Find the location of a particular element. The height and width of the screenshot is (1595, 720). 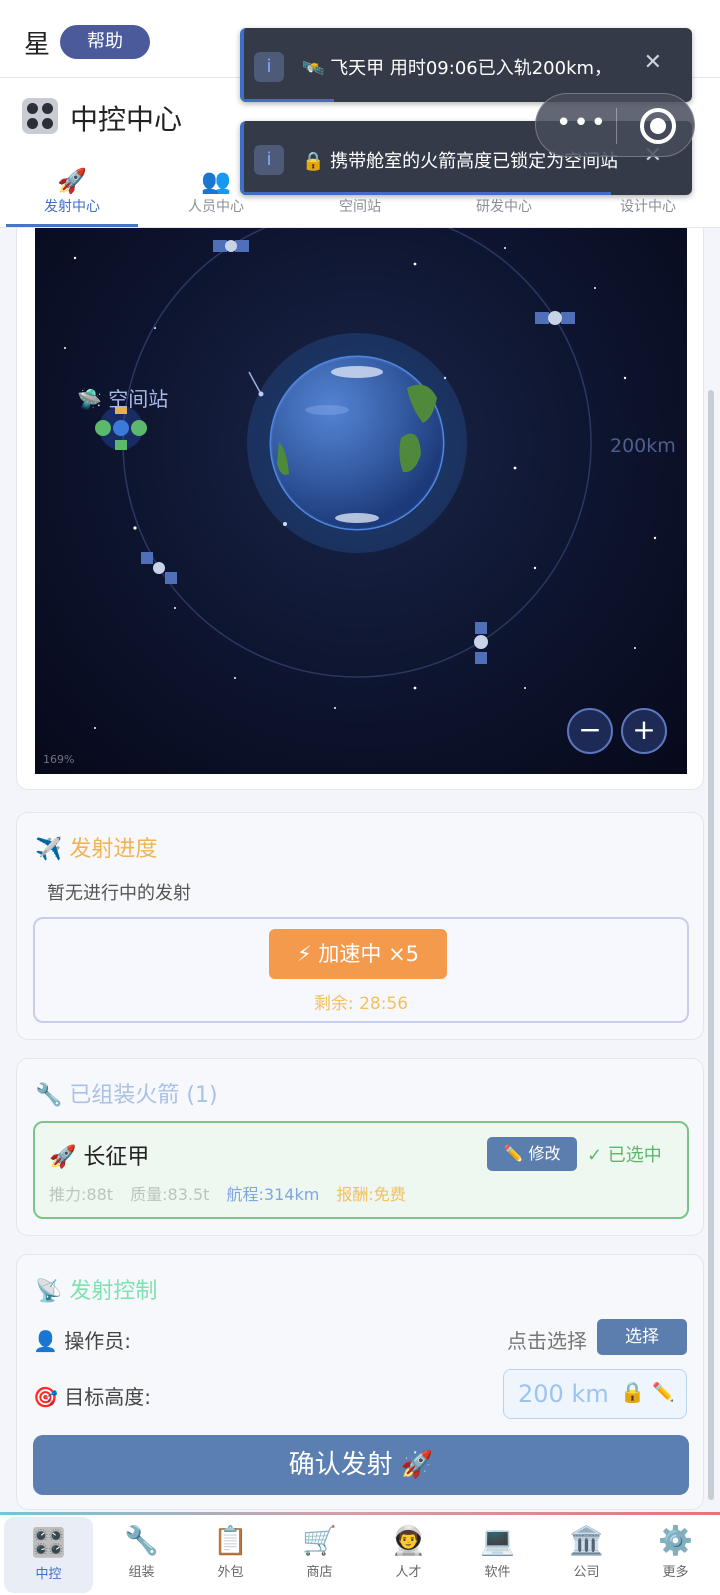

nav-company: 🏛️ 公司 is located at coordinates (586, 1555).